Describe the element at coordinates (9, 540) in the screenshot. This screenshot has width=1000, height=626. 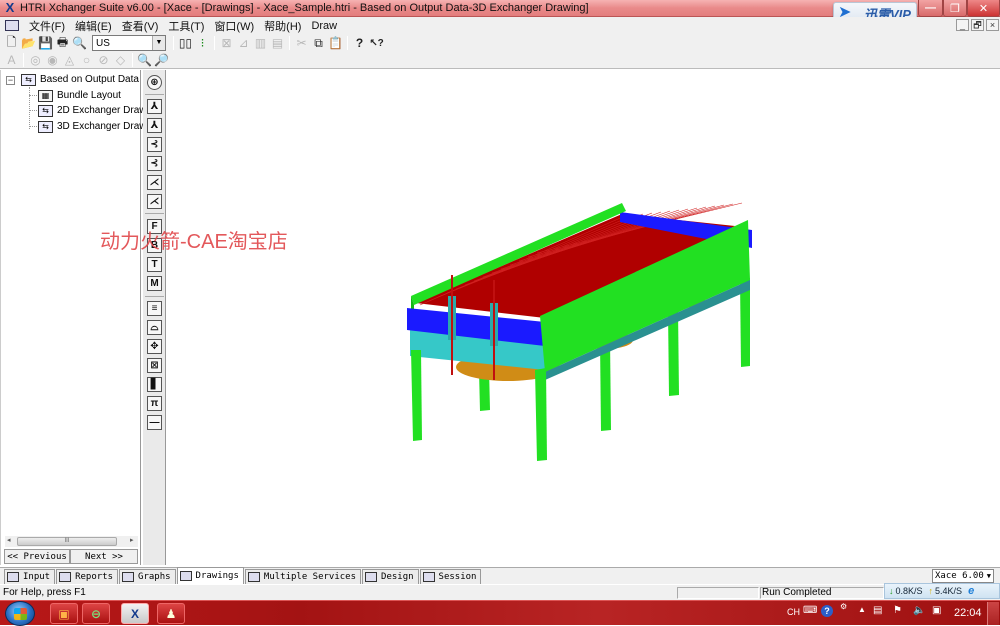
I see `scroll-left-arrow-icon: ◂` at that location.